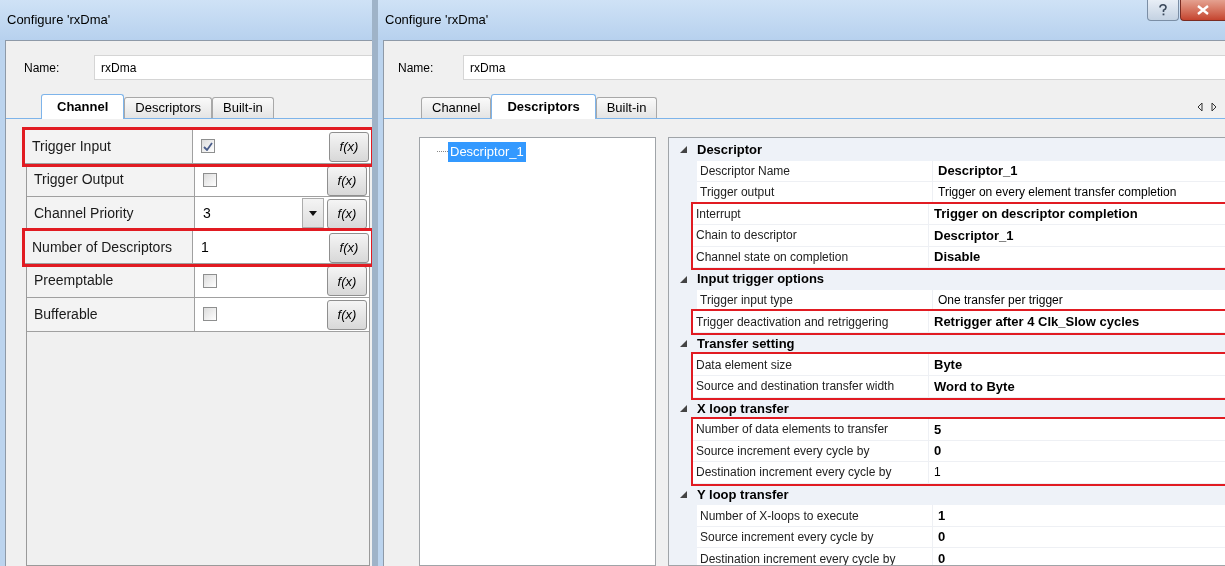 This screenshot has width=1225, height=566. I want to click on property-label: Interrupt, so click(811, 214).